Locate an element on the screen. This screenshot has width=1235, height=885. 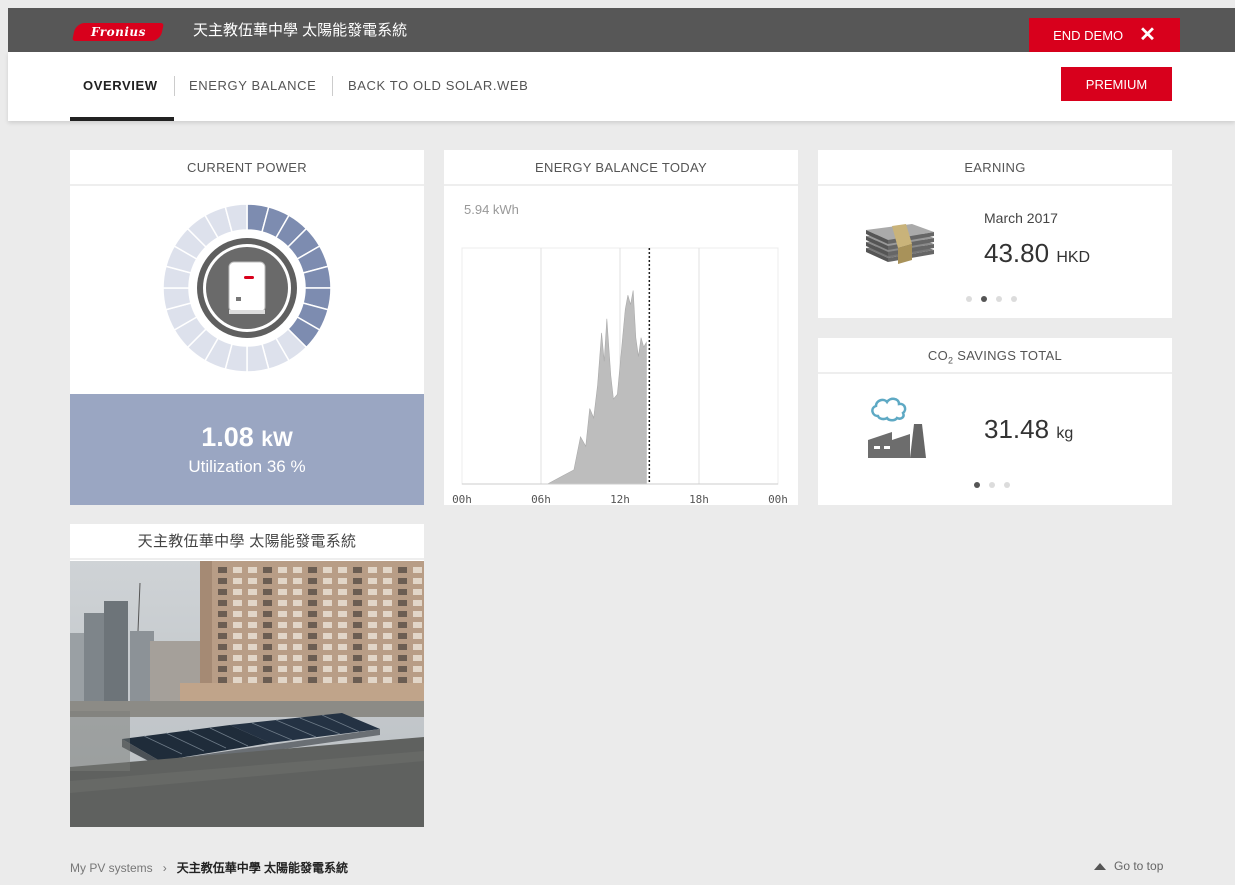
breadcrumb: My PV systems › 天主教伍華中學 太陽能發電系統 is located at coordinates (209, 867).